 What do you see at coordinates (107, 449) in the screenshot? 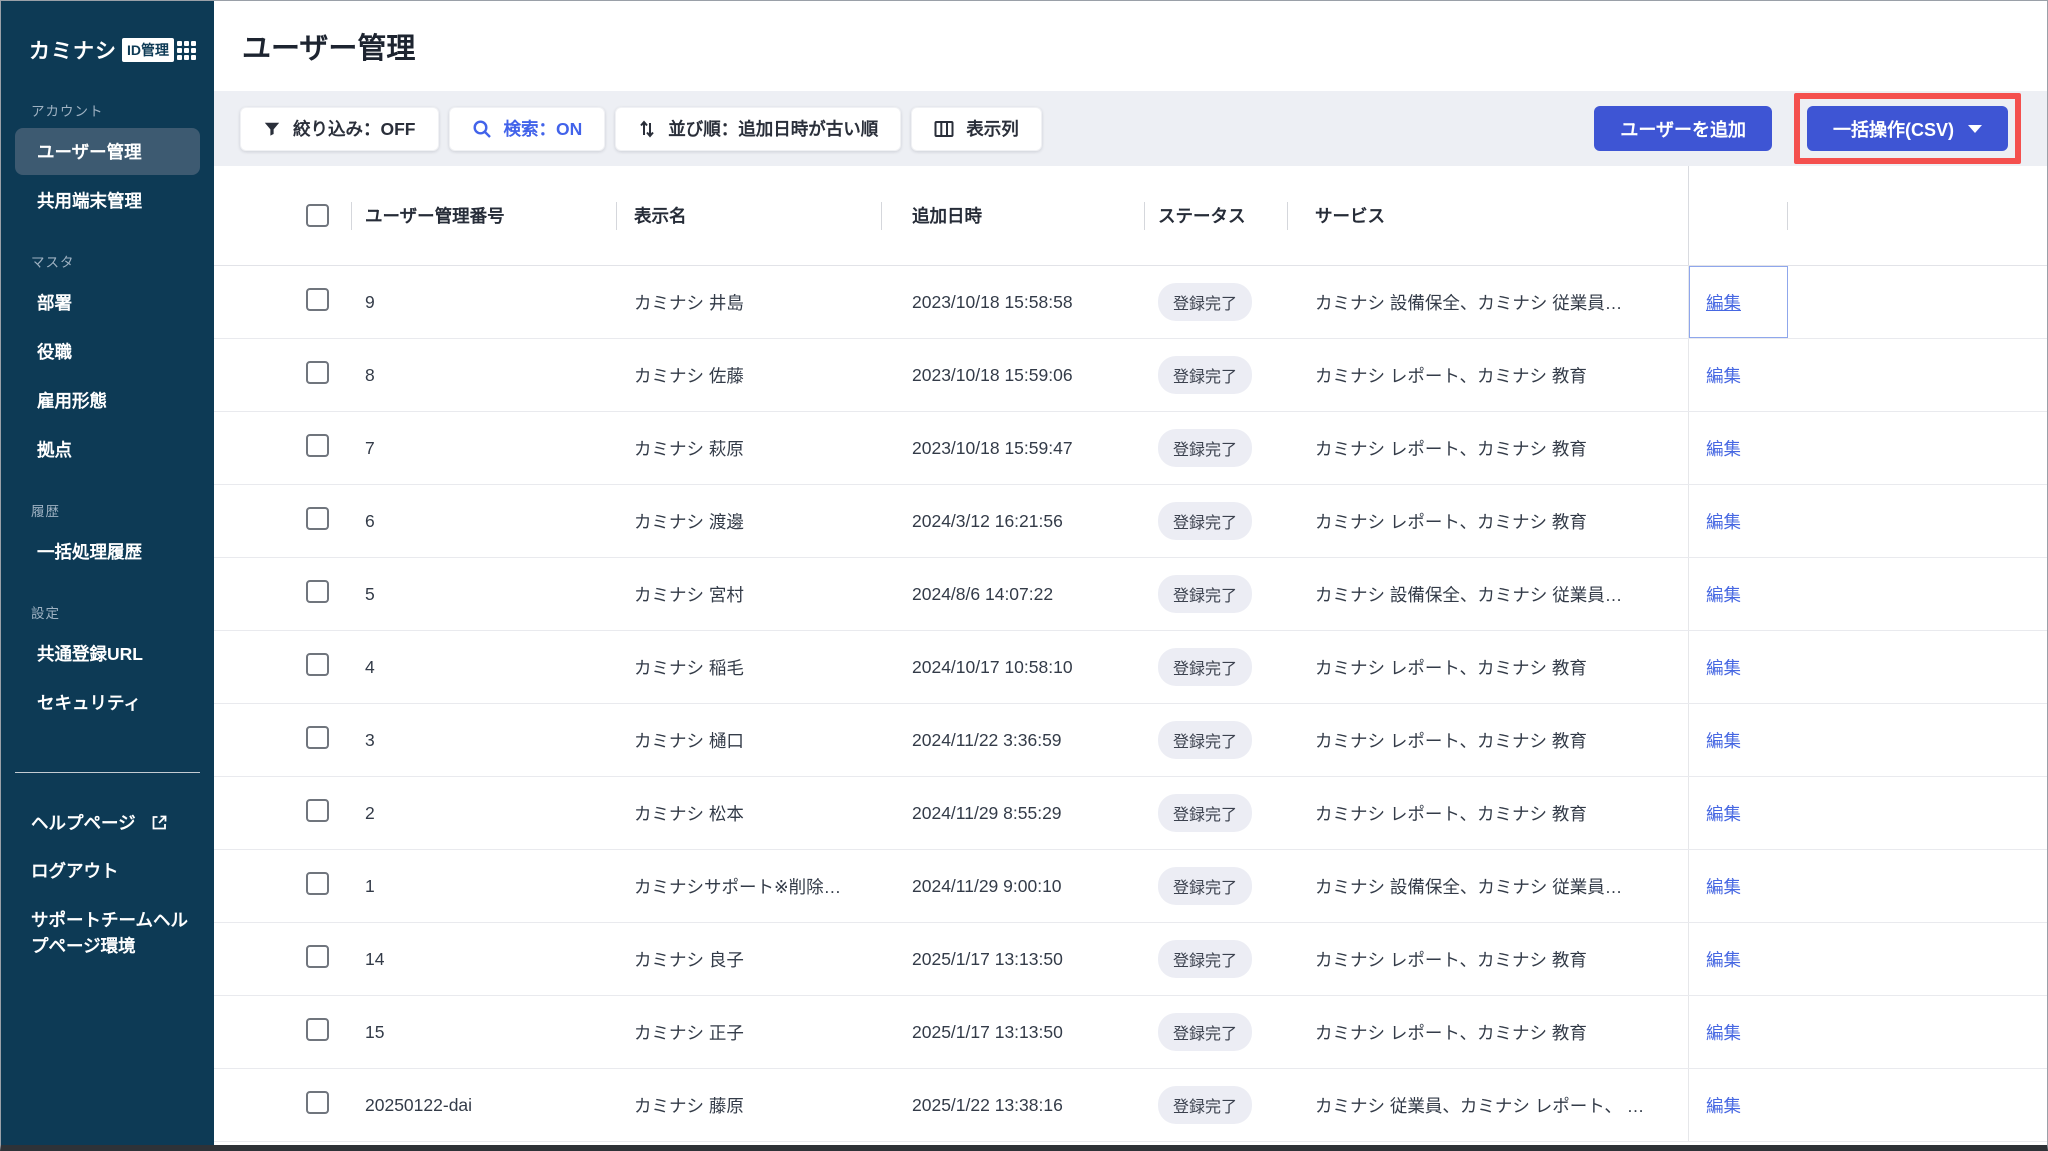
I see `sidebar-item-拠点: 拠点` at bounding box center [107, 449].